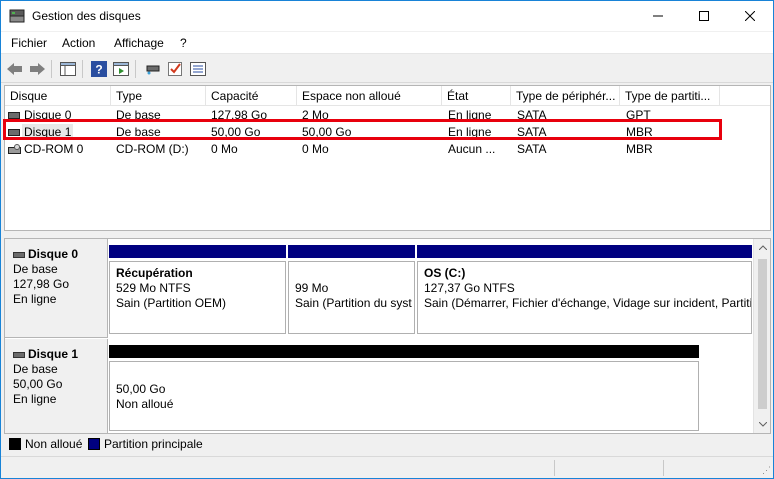  I want to click on close-icon, so click(750, 16).